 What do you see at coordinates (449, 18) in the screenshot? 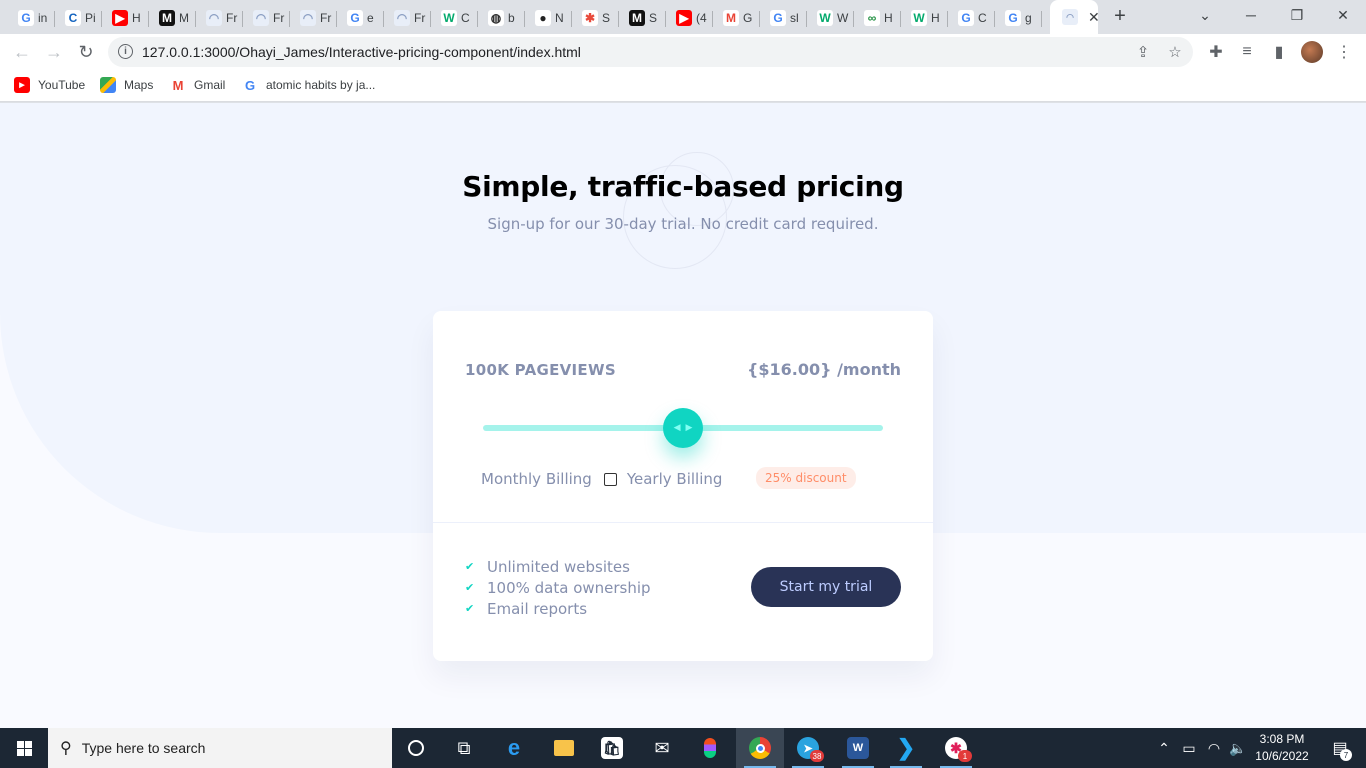
I see `w3-icon: W` at bounding box center [449, 18].